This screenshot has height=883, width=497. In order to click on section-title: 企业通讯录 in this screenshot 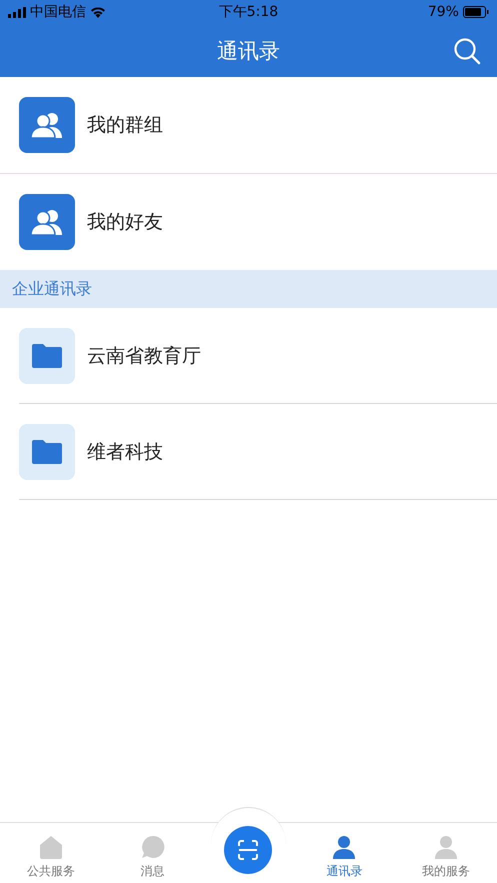, I will do `click(52, 289)`.